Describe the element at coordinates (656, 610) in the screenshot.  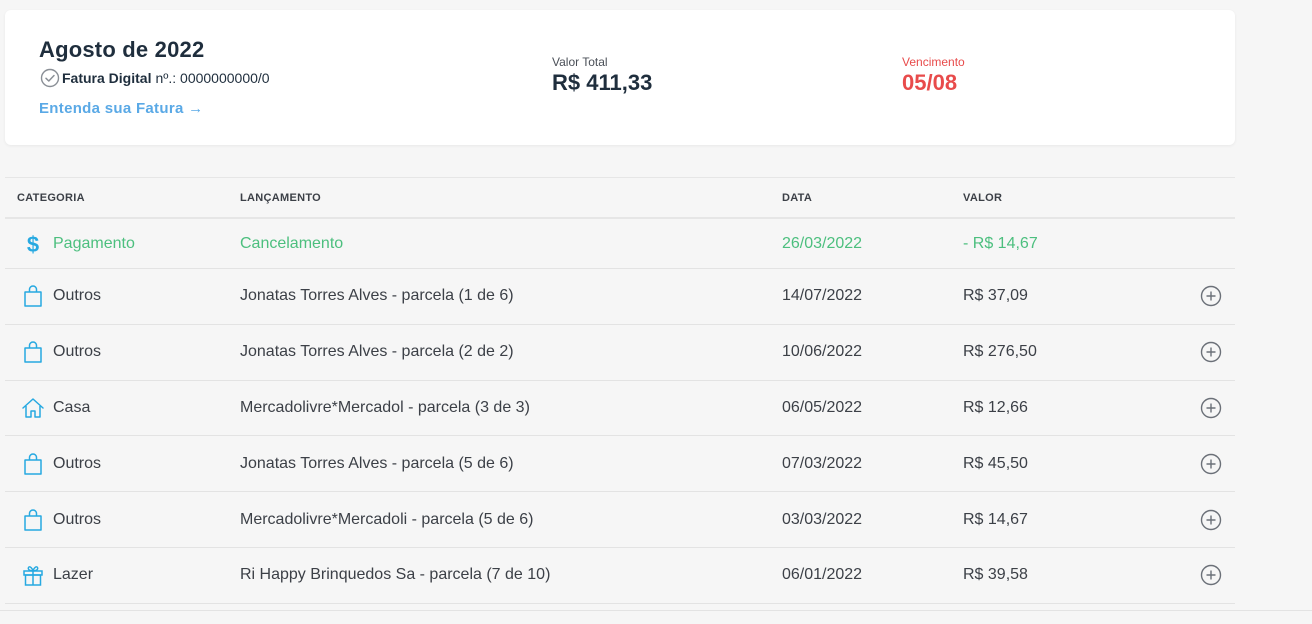
I see `divider` at that location.